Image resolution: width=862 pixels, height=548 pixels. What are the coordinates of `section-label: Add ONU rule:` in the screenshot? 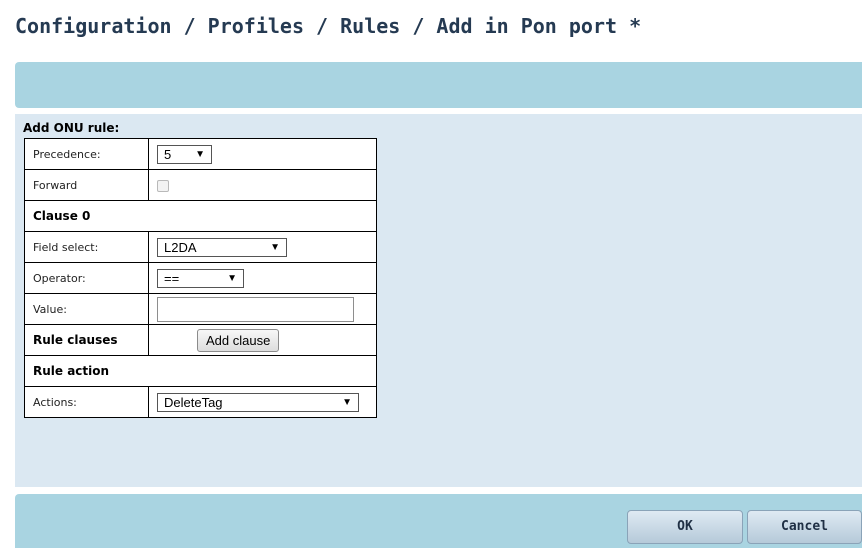 It's located at (71, 128).